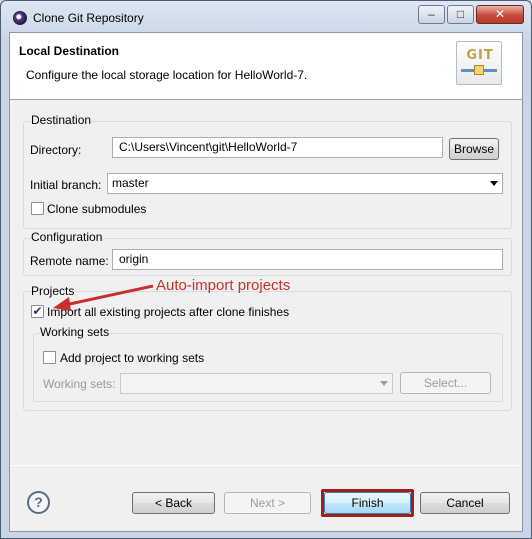 The height and width of the screenshot is (539, 532). Describe the element at coordinates (465, 503) in the screenshot. I see `cancel-button: Cancel` at that location.